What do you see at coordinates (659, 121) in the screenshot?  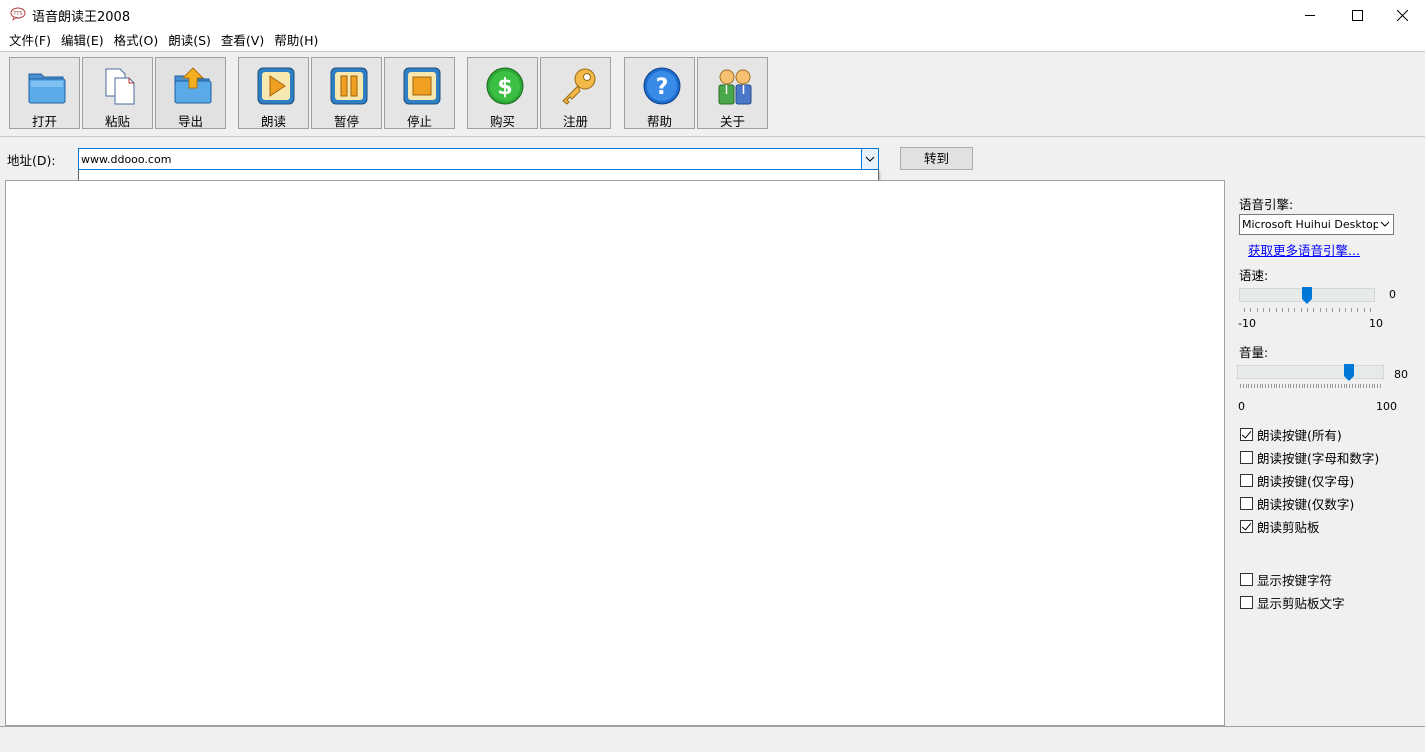 I see `help-label: 帮助` at bounding box center [659, 121].